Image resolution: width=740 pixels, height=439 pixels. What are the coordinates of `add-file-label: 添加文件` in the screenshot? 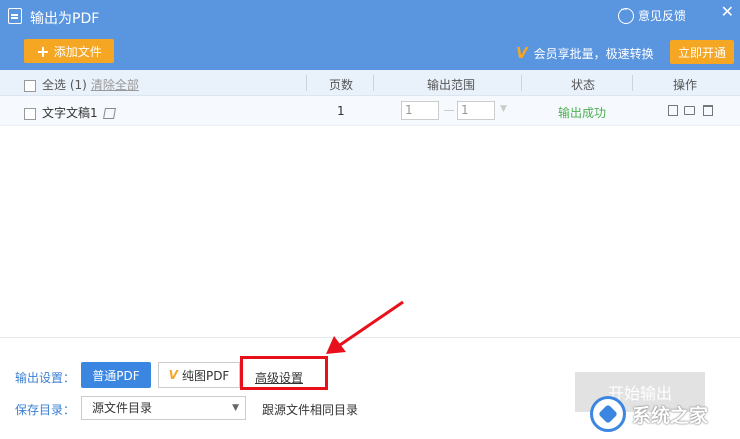 It's located at (77, 51).